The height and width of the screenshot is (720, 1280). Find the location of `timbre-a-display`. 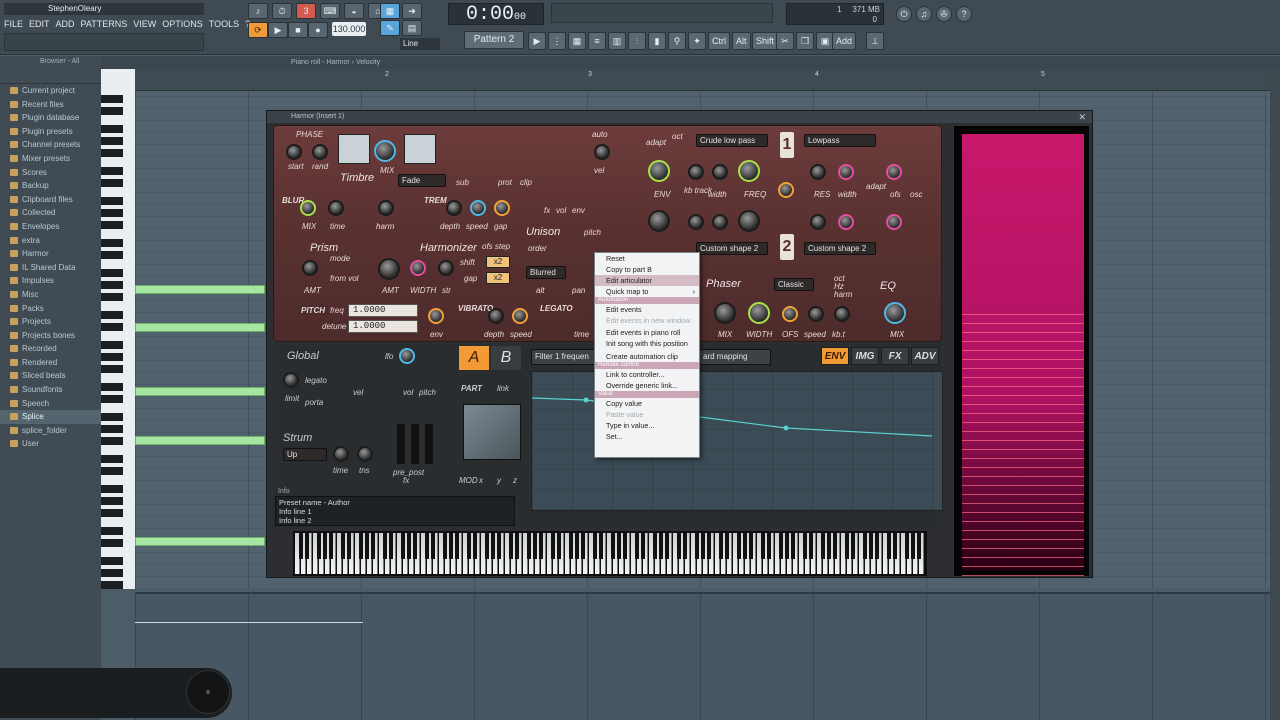

timbre-a-display is located at coordinates (354, 149).